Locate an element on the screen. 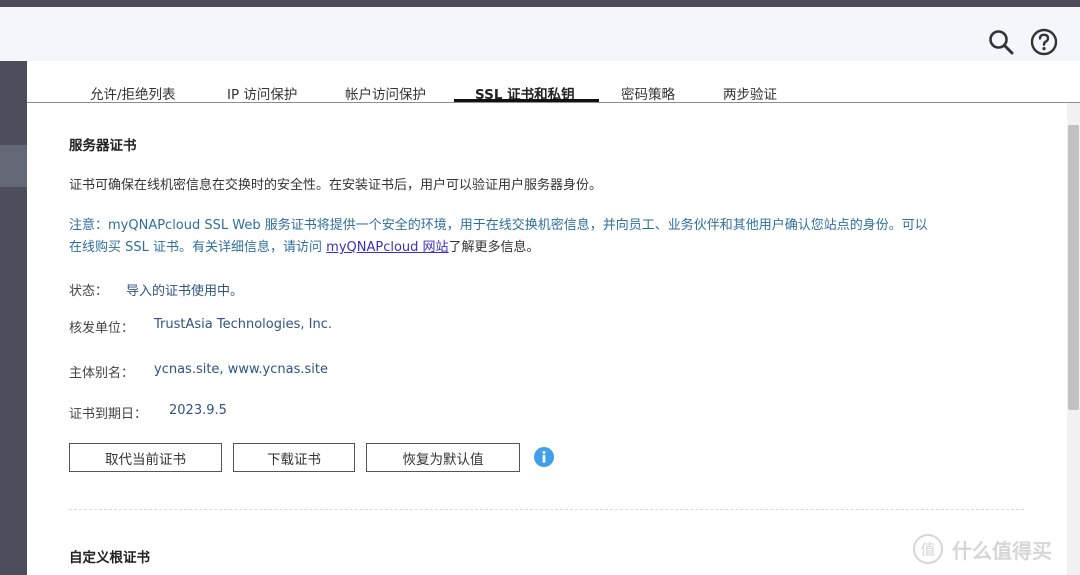 The image size is (1080, 575). tab-two-step-verification: 两步验证 is located at coordinates (750, 93).